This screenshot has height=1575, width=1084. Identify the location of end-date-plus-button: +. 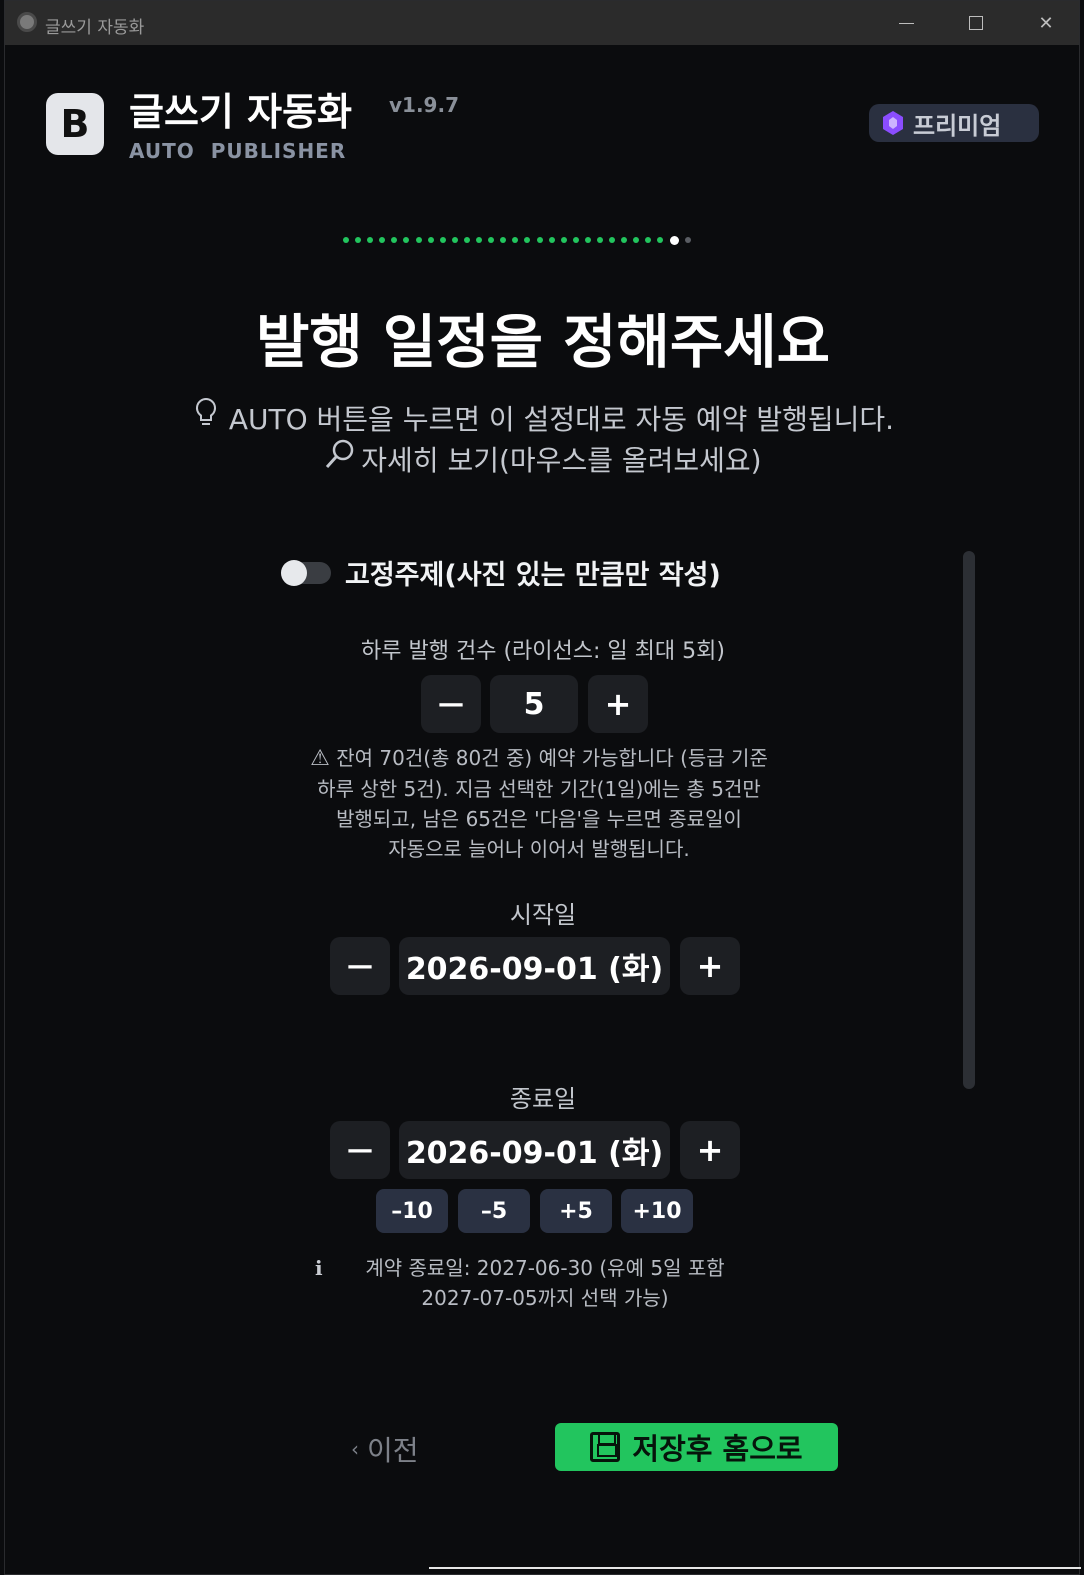
(710, 1150).